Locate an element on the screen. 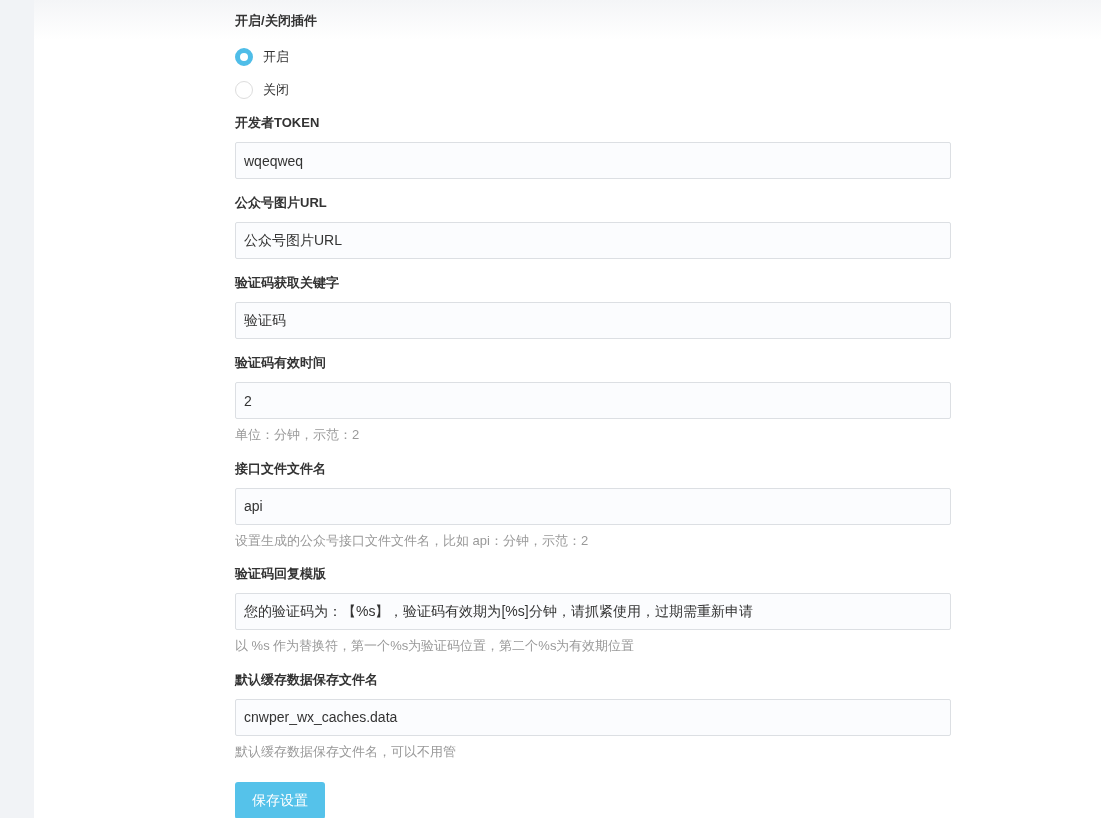 This screenshot has height=818, width=1101. field-label: 验证码回复模版 is located at coordinates (280, 574).